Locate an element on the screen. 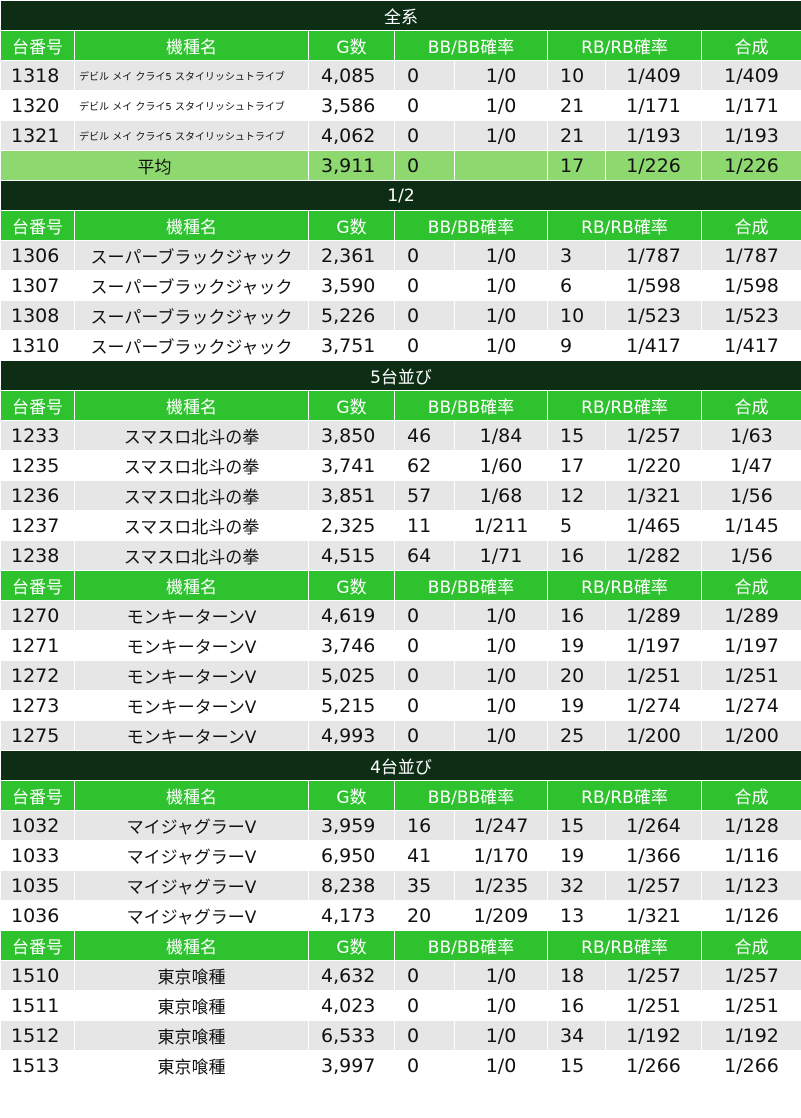 The width and height of the screenshot is (801, 1118). machine-no: 1236 is located at coordinates (37, 495).